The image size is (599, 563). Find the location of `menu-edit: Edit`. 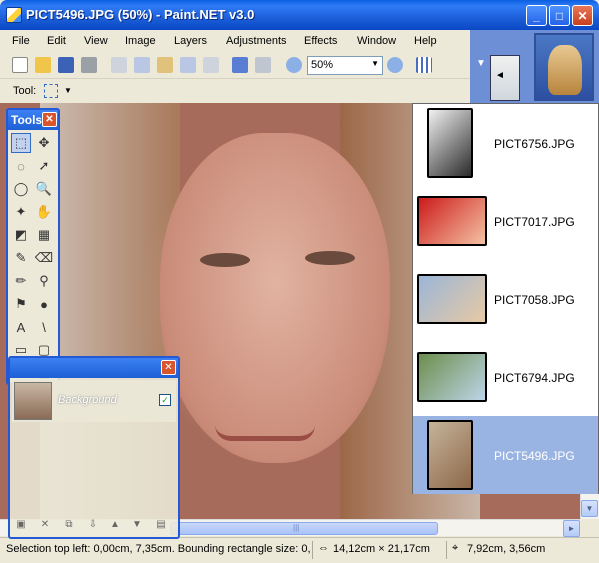

menu-edit: Edit is located at coordinates (56, 41).